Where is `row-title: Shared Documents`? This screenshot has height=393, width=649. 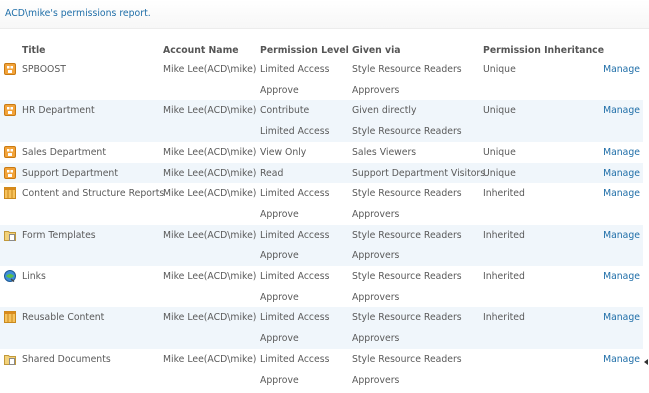
row-title: Shared Documents is located at coordinates (66, 359).